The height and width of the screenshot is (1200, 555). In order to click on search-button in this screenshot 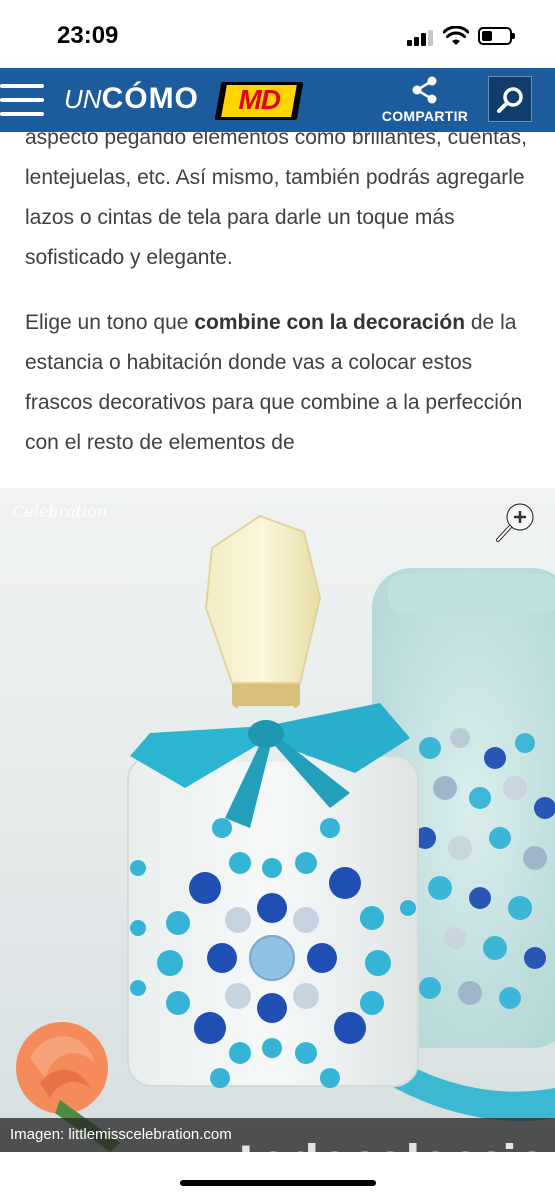, I will do `click(510, 99)`.